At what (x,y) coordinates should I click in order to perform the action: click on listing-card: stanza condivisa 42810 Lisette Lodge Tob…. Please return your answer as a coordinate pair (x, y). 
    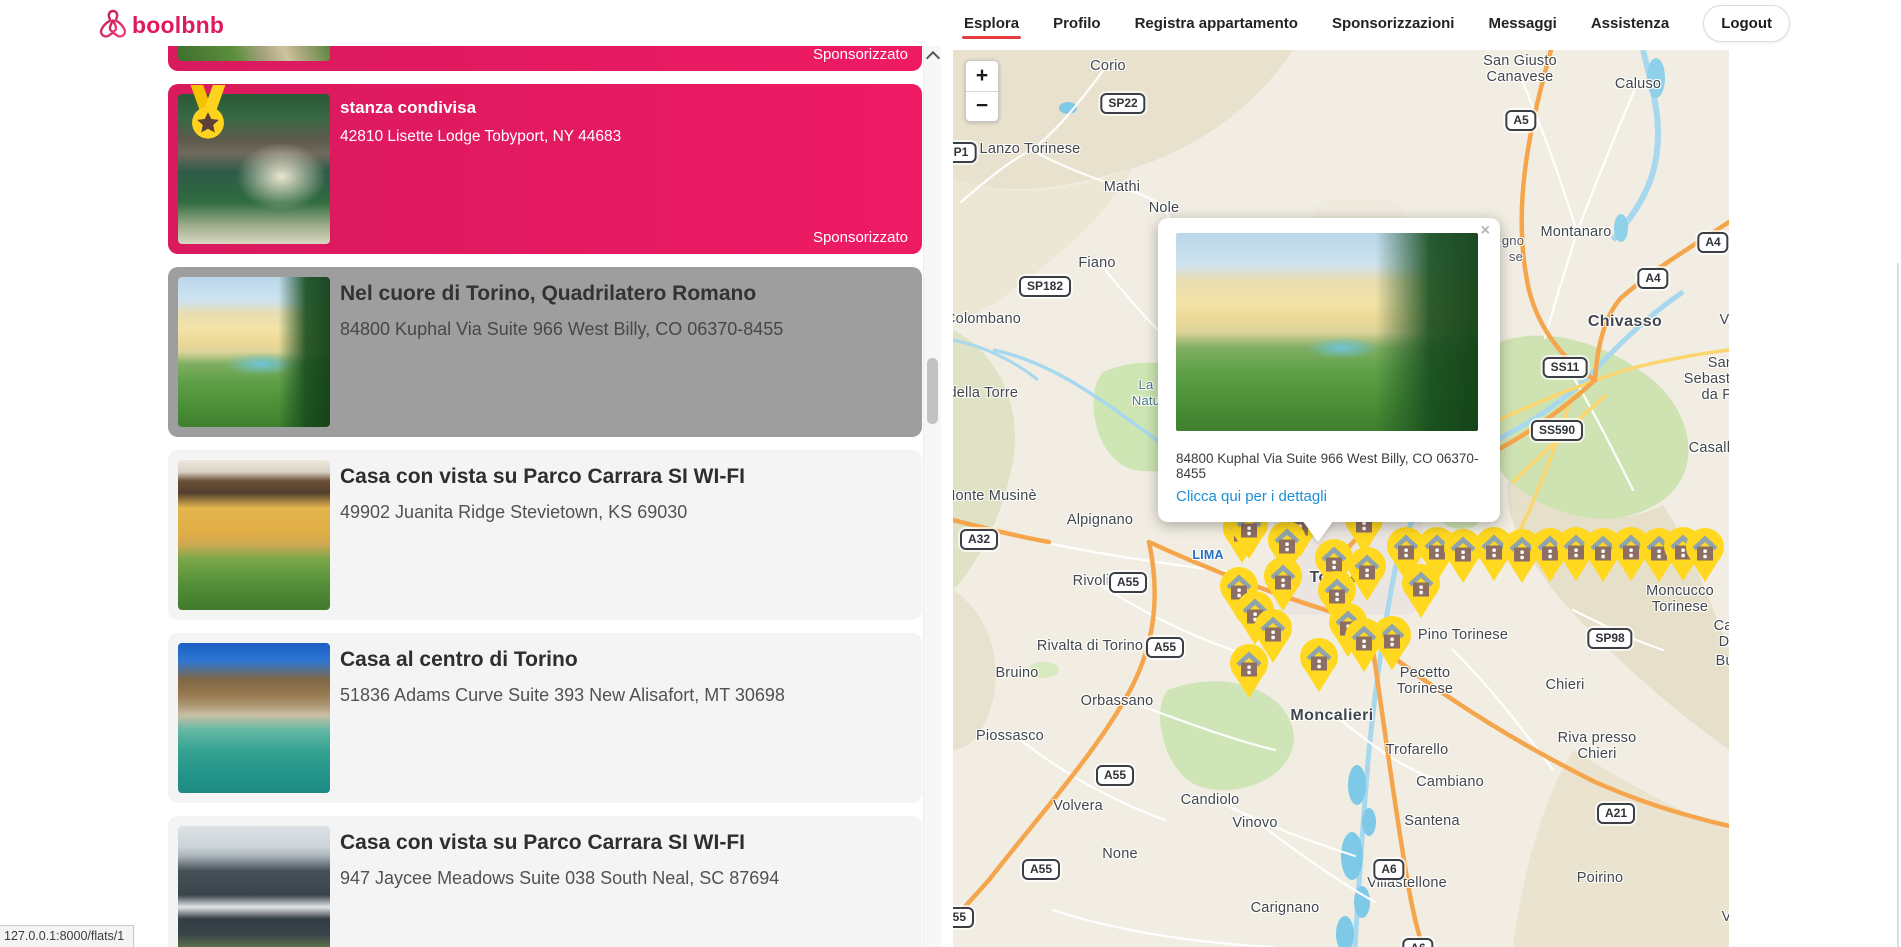
    Looking at the image, I should click on (545, 169).